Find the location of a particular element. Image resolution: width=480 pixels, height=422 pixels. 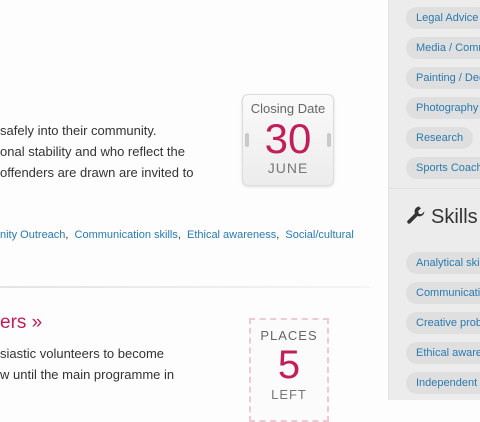

closing-date-label: Closing Date is located at coordinates (288, 108).